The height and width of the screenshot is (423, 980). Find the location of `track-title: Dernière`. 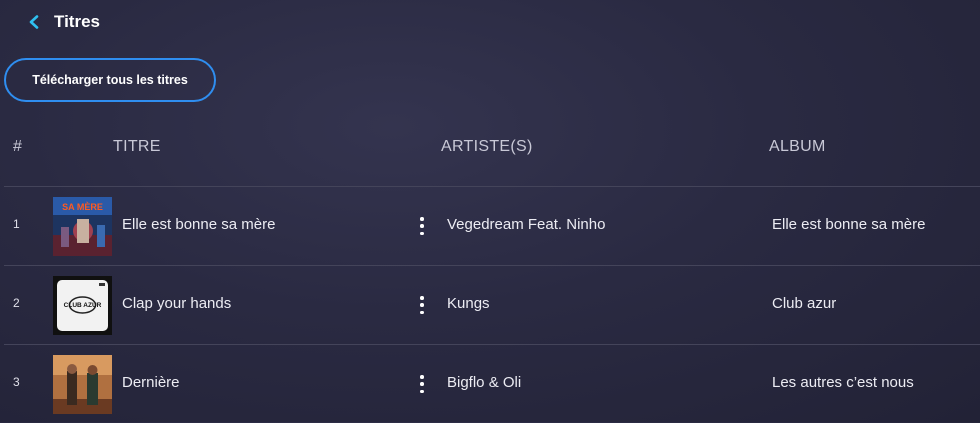

track-title: Dernière is located at coordinates (151, 382).